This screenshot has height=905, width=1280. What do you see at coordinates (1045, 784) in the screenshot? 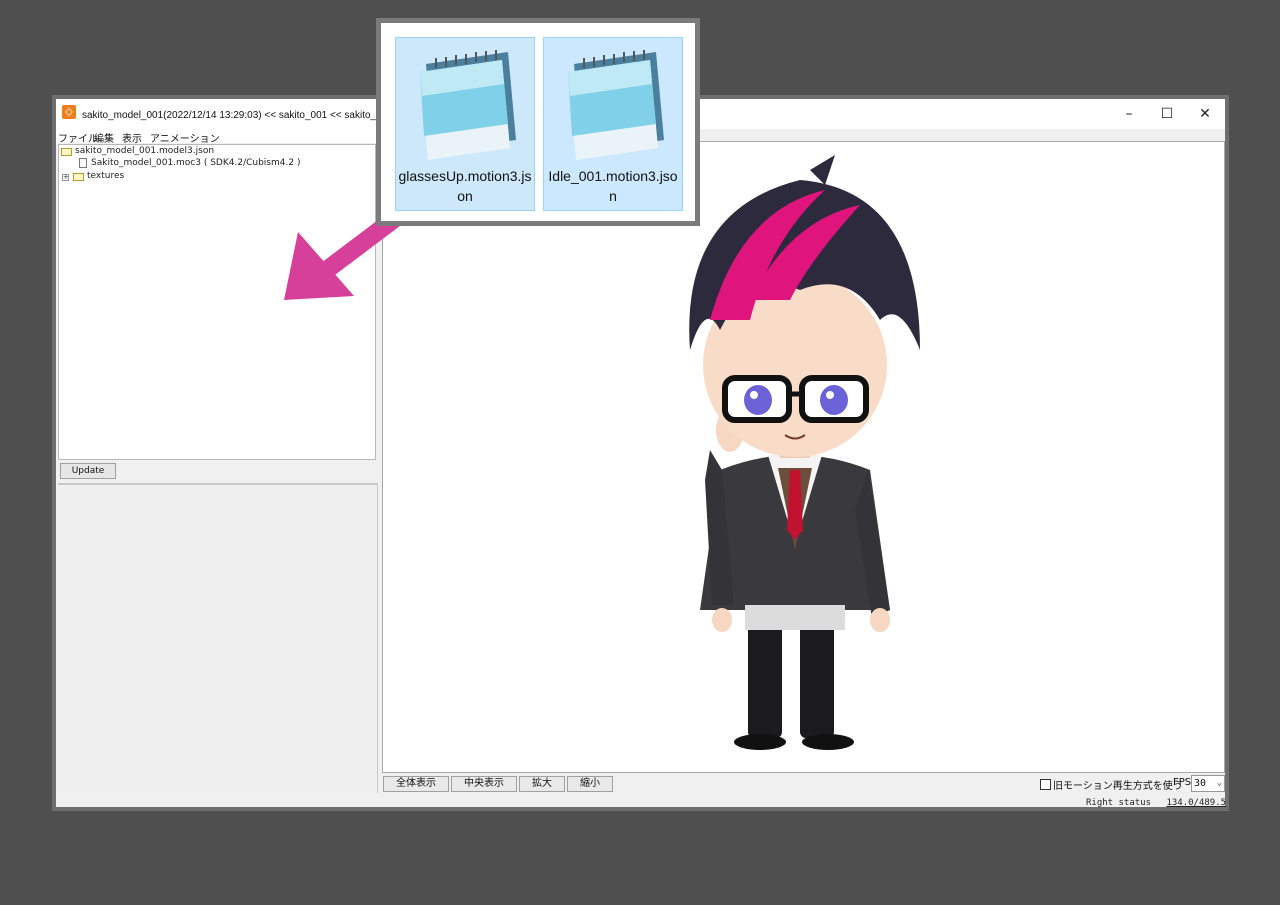
I see `old-motion-checkbox` at bounding box center [1045, 784].